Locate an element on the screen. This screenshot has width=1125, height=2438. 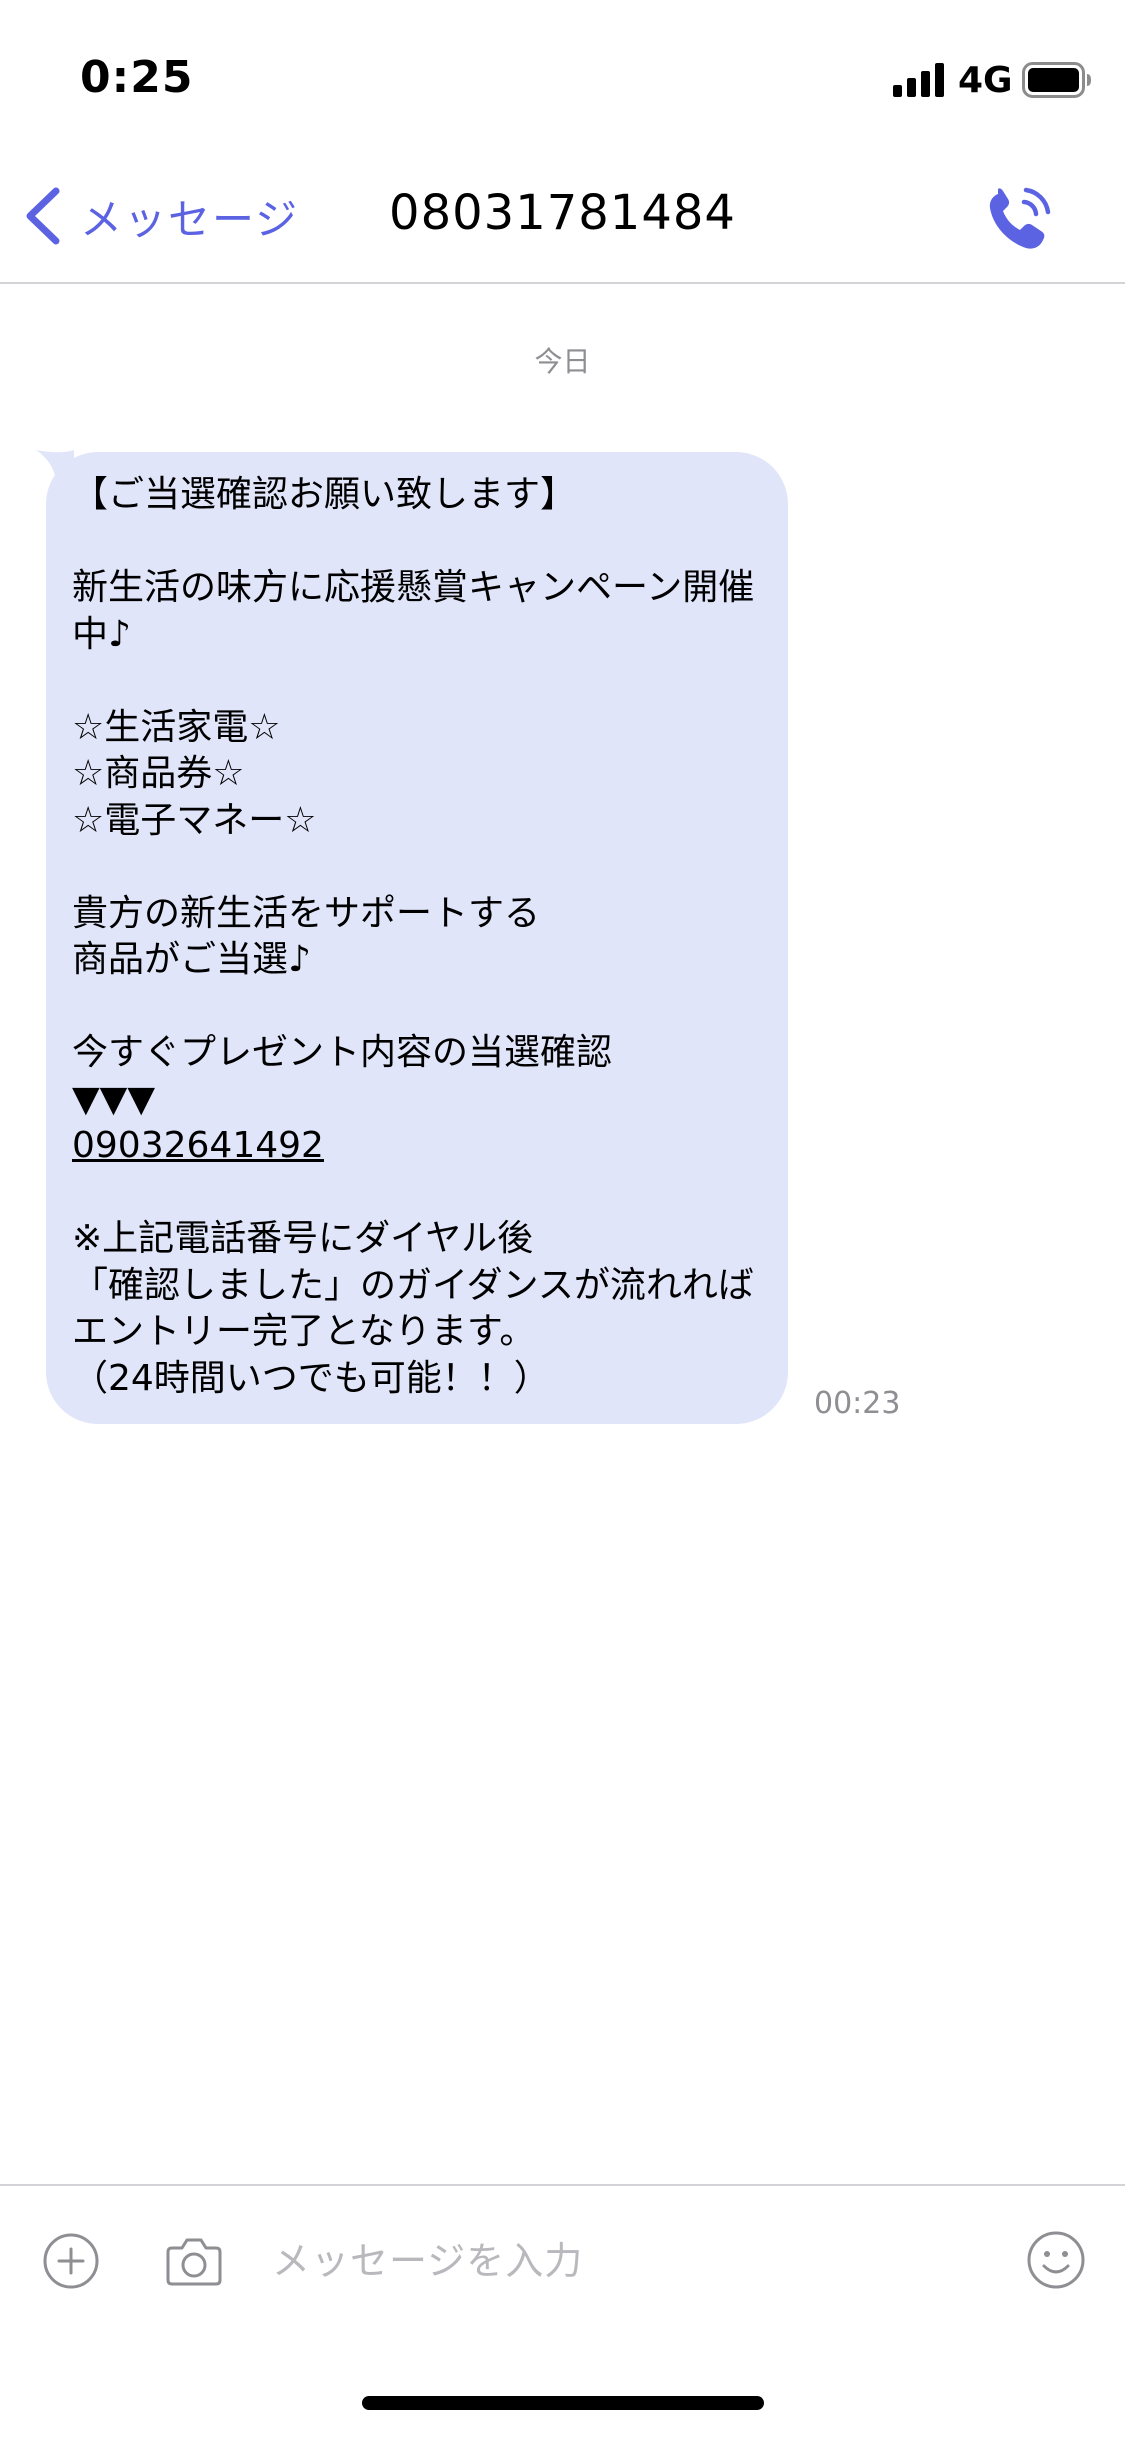
message-line: 今すぐプレゼント内容の当選確認 is located at coordinates (342, 1052).